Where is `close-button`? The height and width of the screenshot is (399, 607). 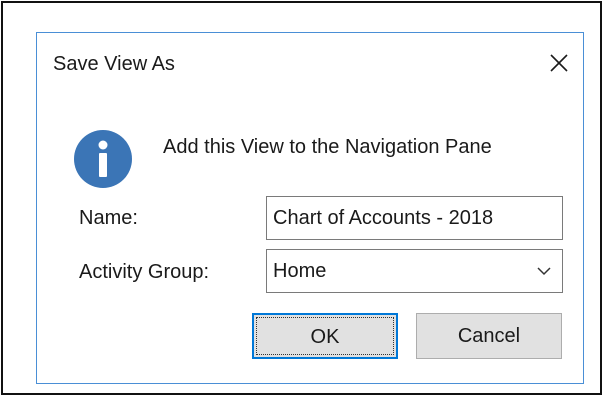
close-button is located at coordinates (559, 63).